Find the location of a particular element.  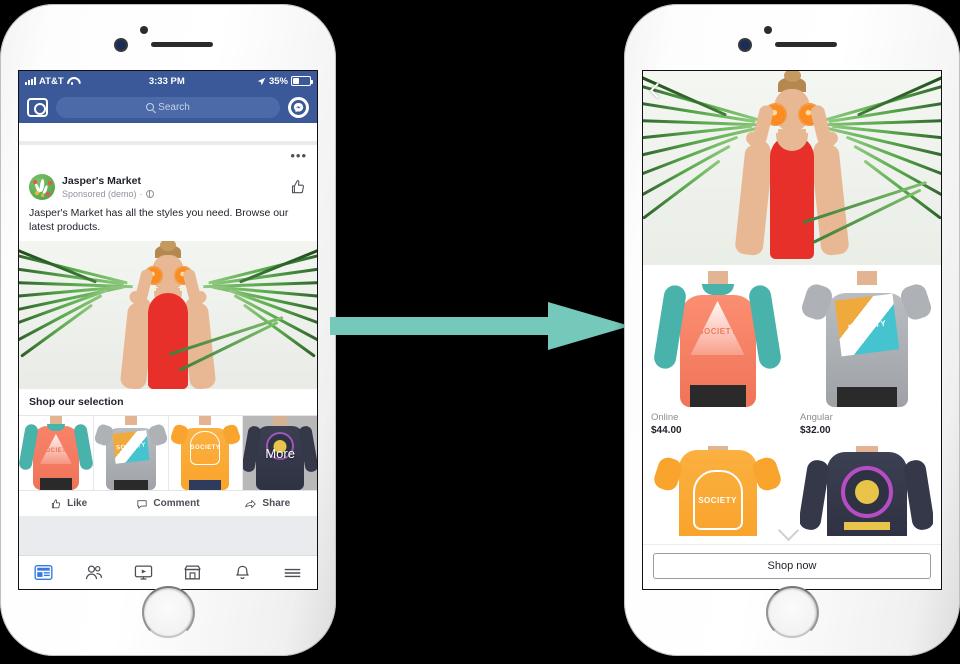

search-placeholder: Search is located at coordinates (174, 107).